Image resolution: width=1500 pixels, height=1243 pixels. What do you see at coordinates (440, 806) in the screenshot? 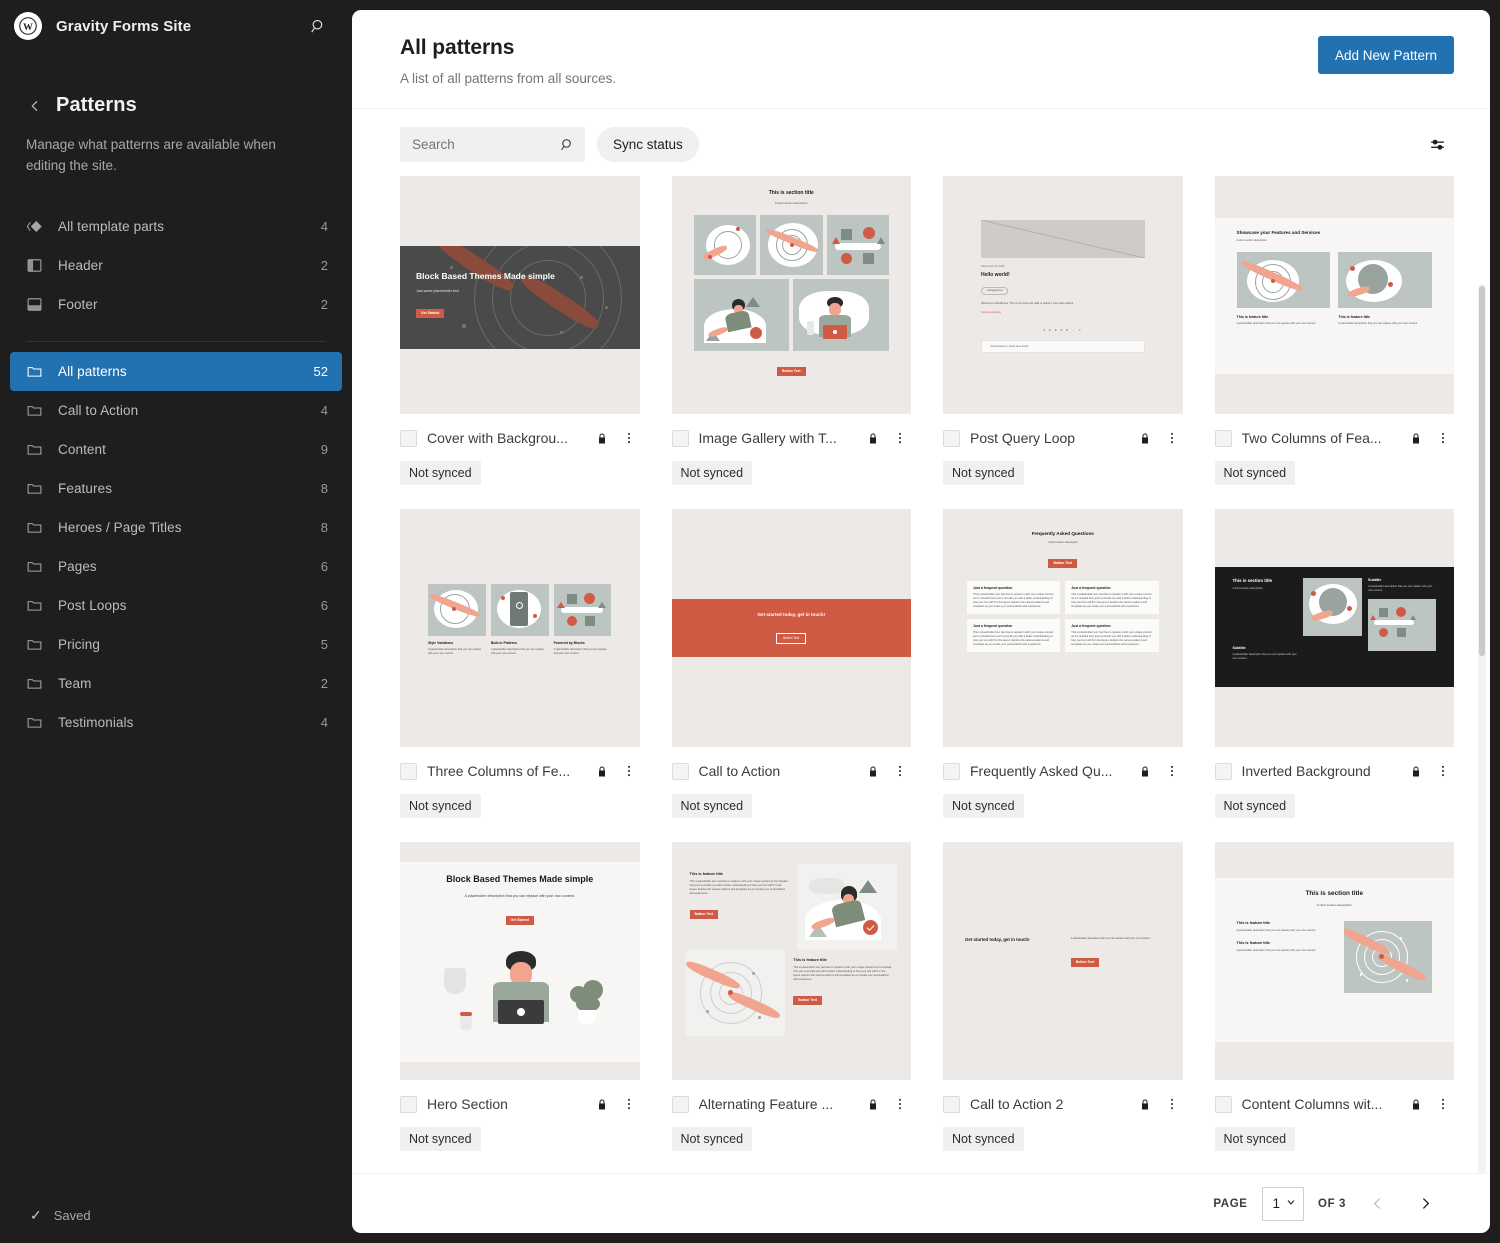
I see `status-badge: Not synced` at bounding box center [440, 806].